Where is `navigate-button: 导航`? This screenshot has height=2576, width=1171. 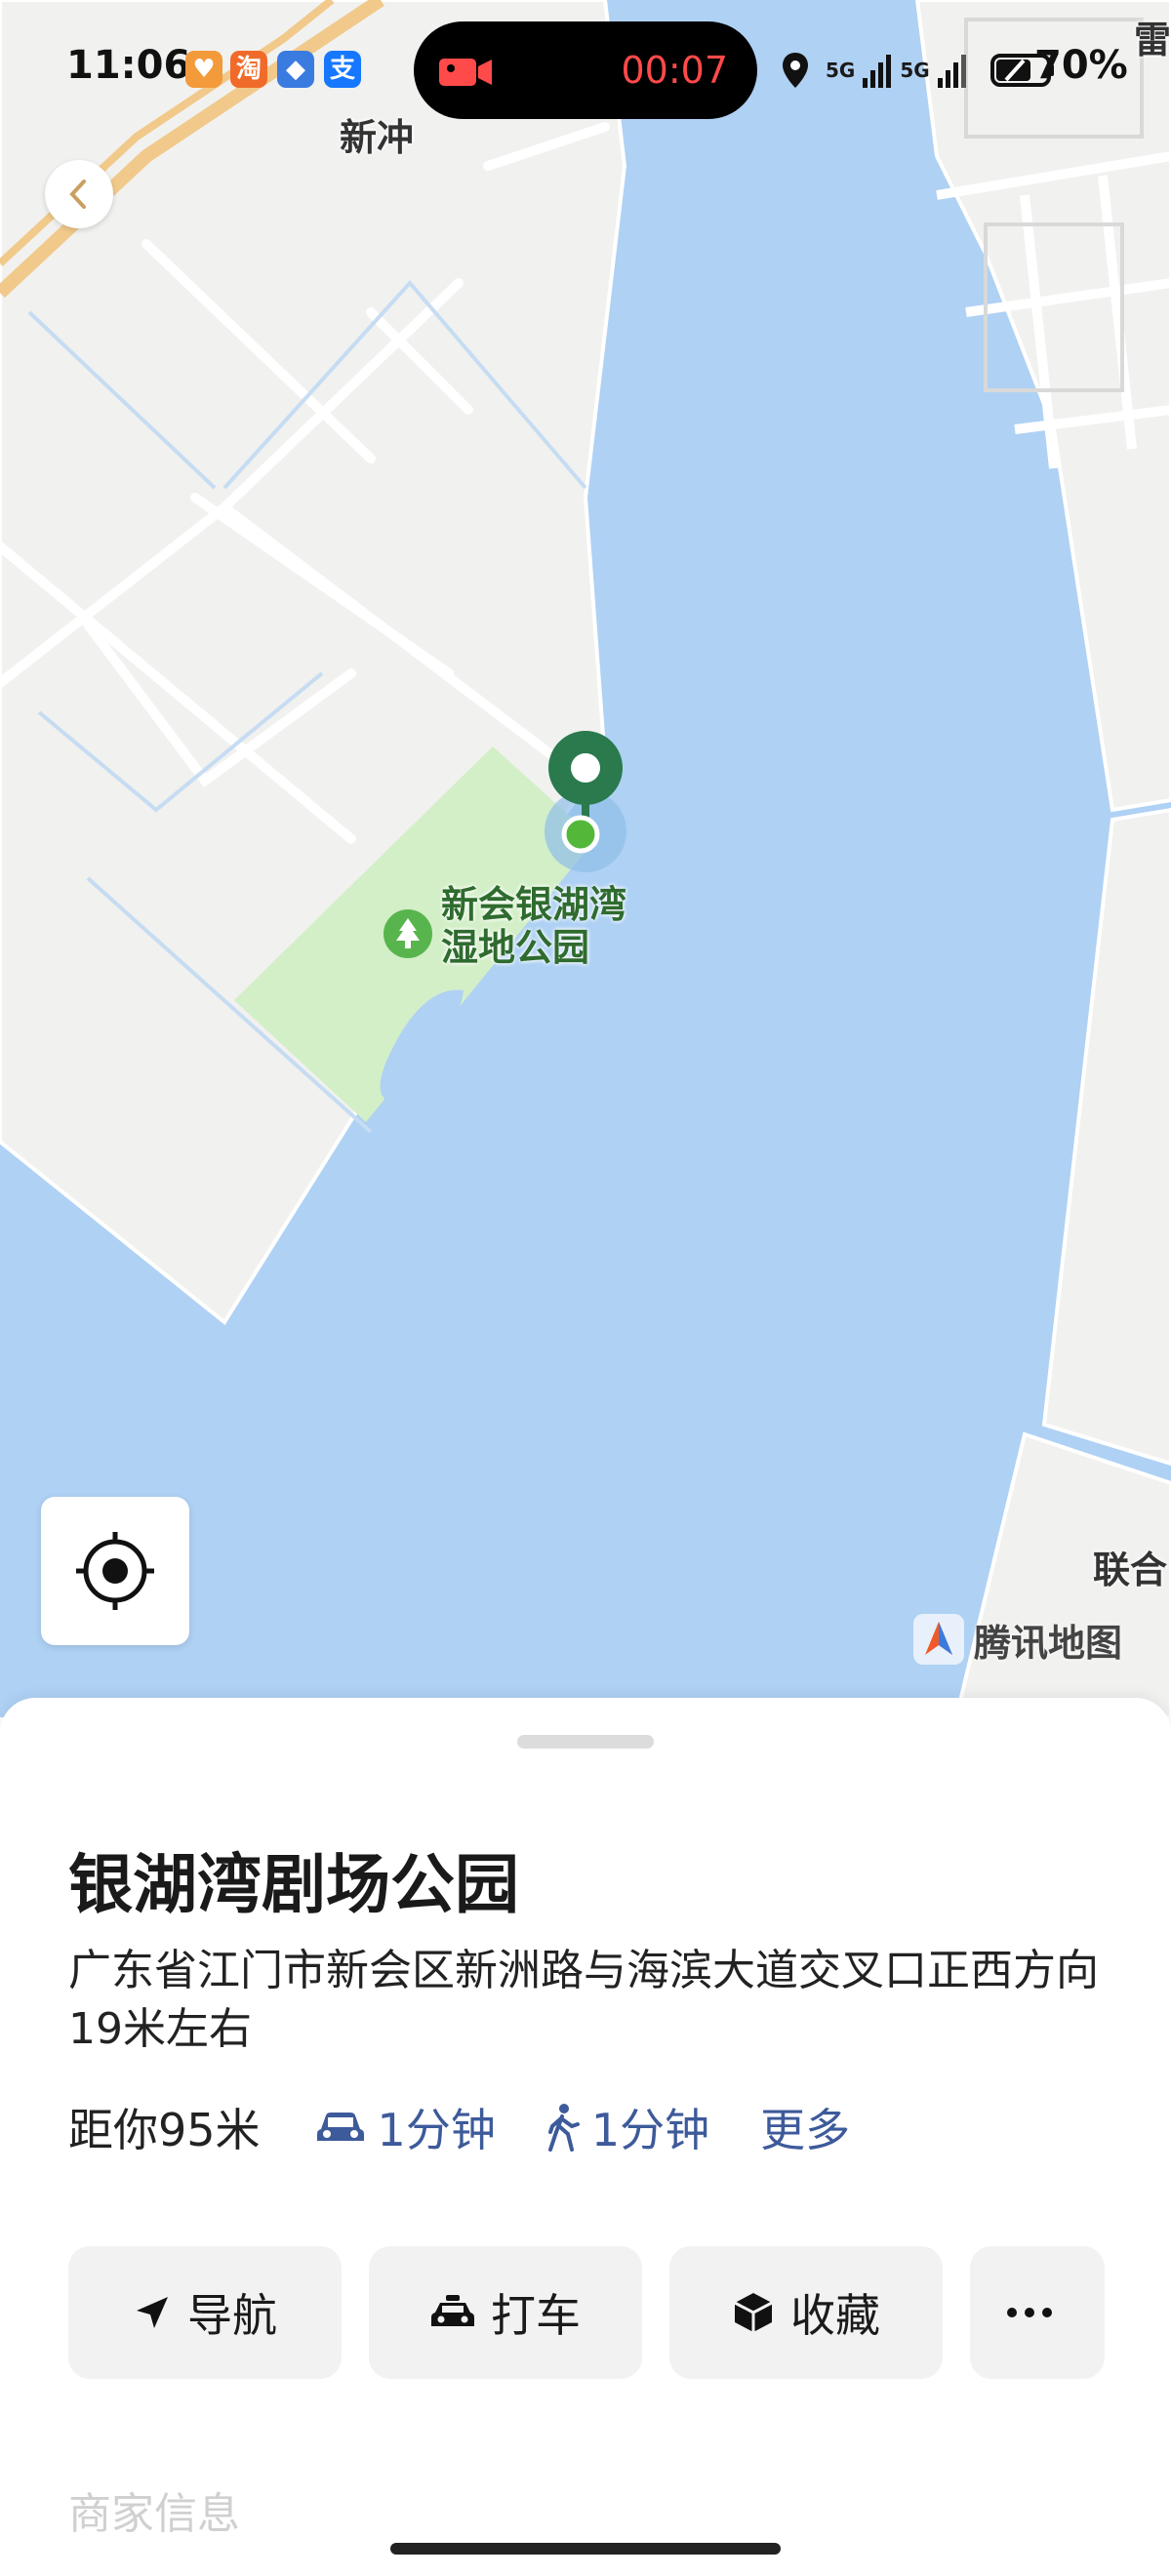 navigate-button: 导航 is located at coordinates (205, 2312).